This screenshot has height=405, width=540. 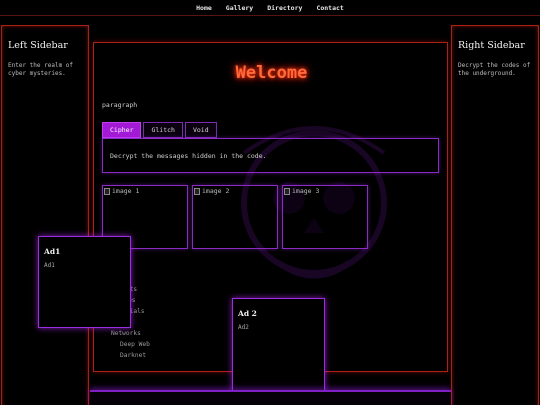 What do you see at coordinates (329, 8) in the screenshot?
I see `nav-contact-link: Contact` at bounding box center [329, 8].